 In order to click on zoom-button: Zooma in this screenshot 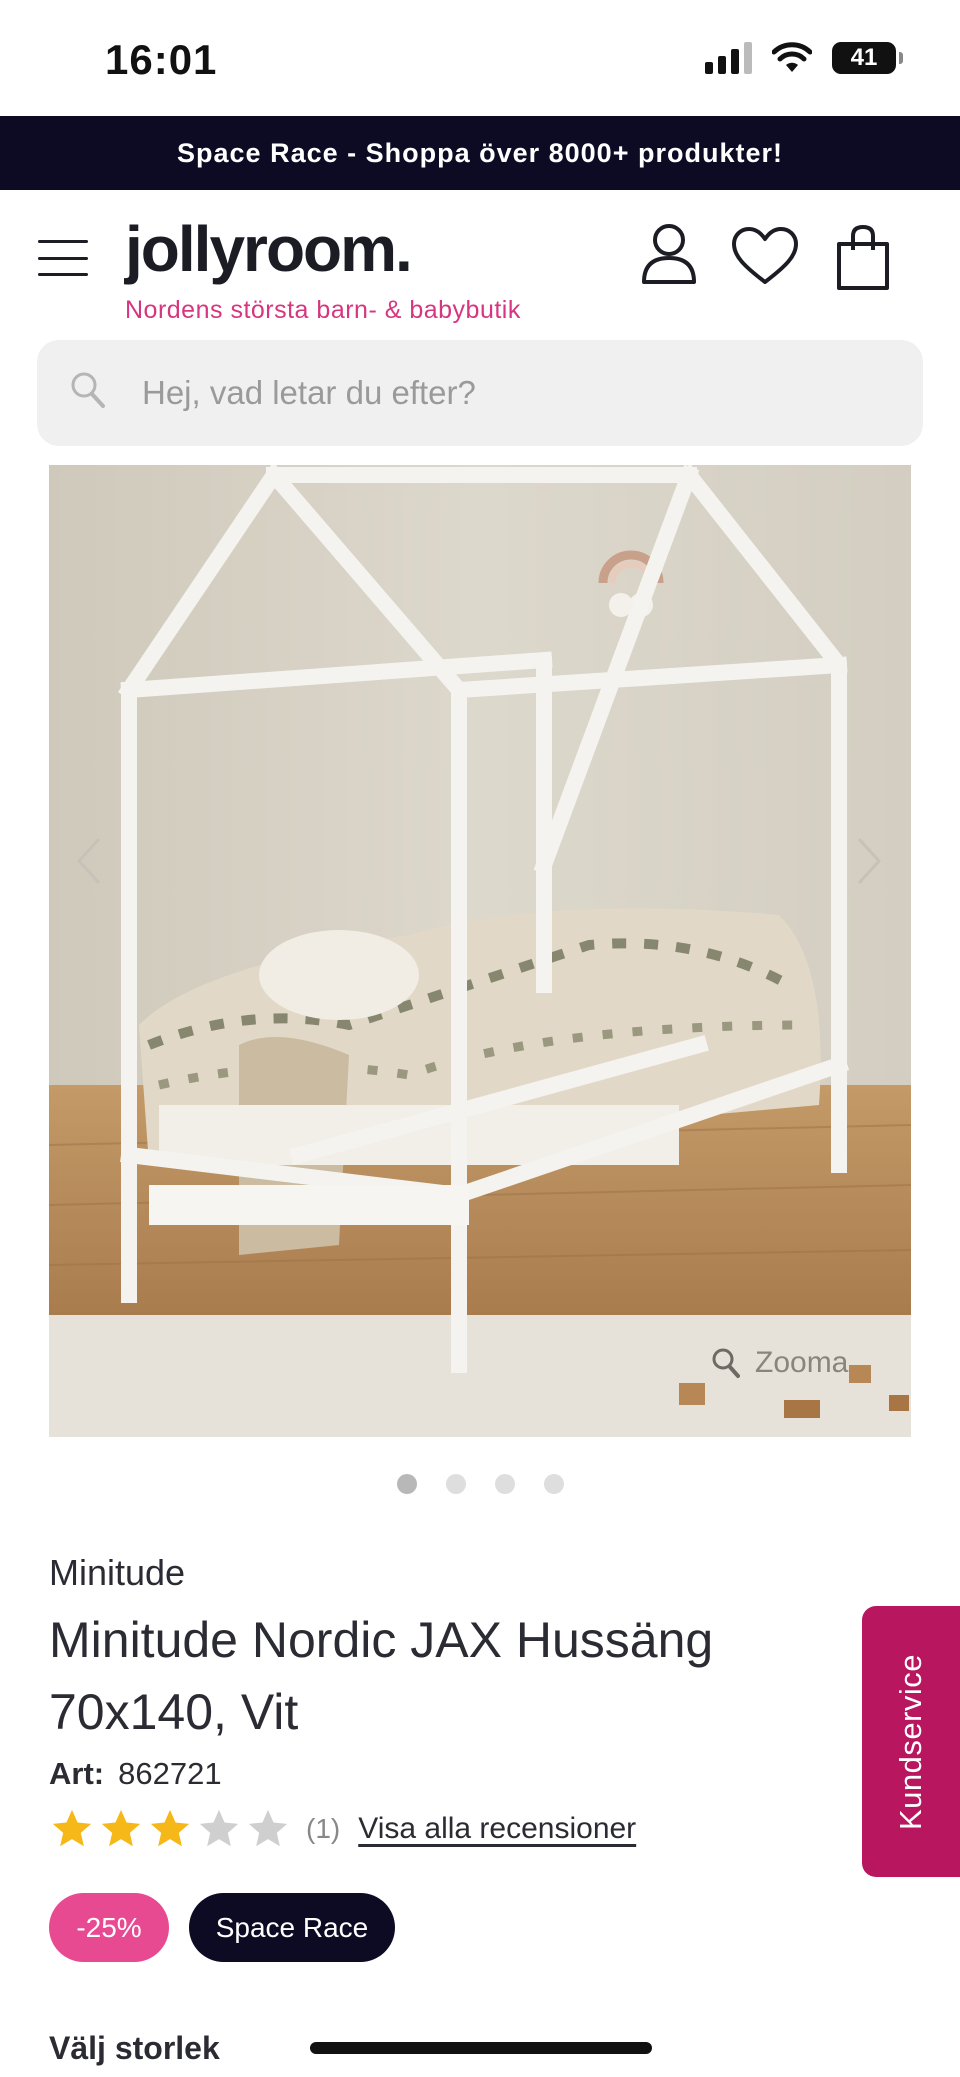, I will do `click(779, 1363)`.